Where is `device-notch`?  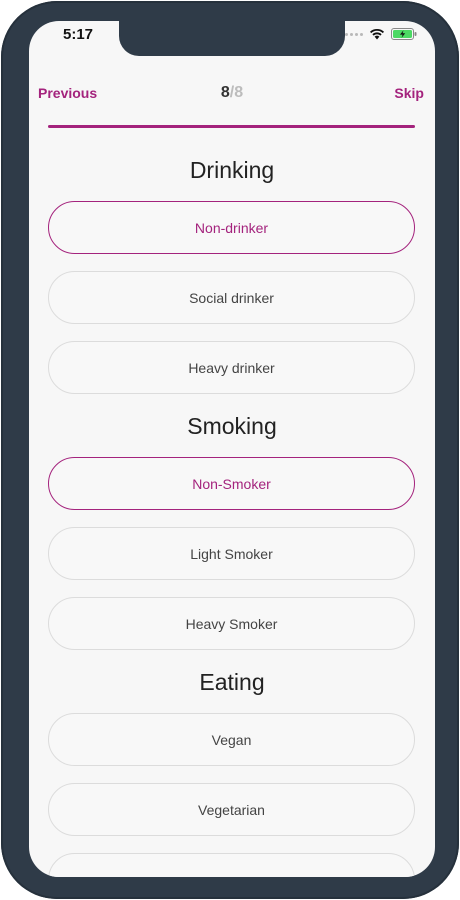 device-notch is located at coordinates (232, 38).